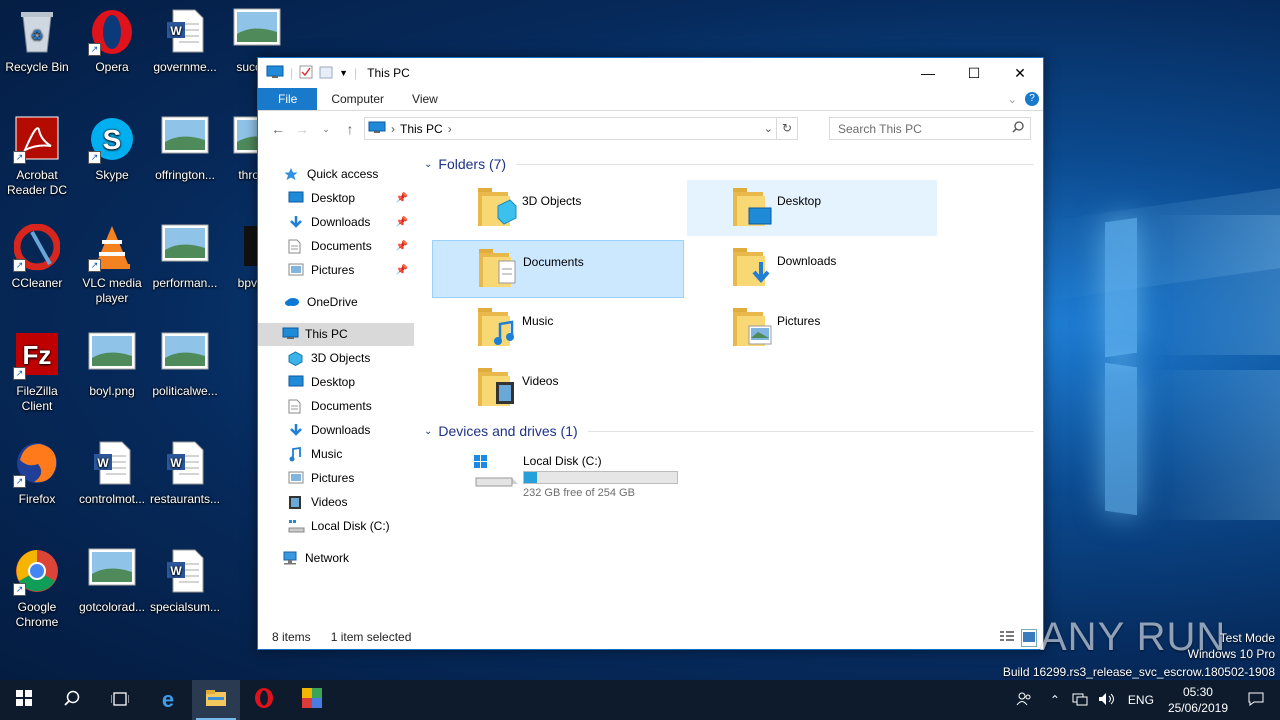  What do you see at coordinates (37, 464) in the screenshot?
I see `firefox-icon: ↗` at bounding box center [37, 464].